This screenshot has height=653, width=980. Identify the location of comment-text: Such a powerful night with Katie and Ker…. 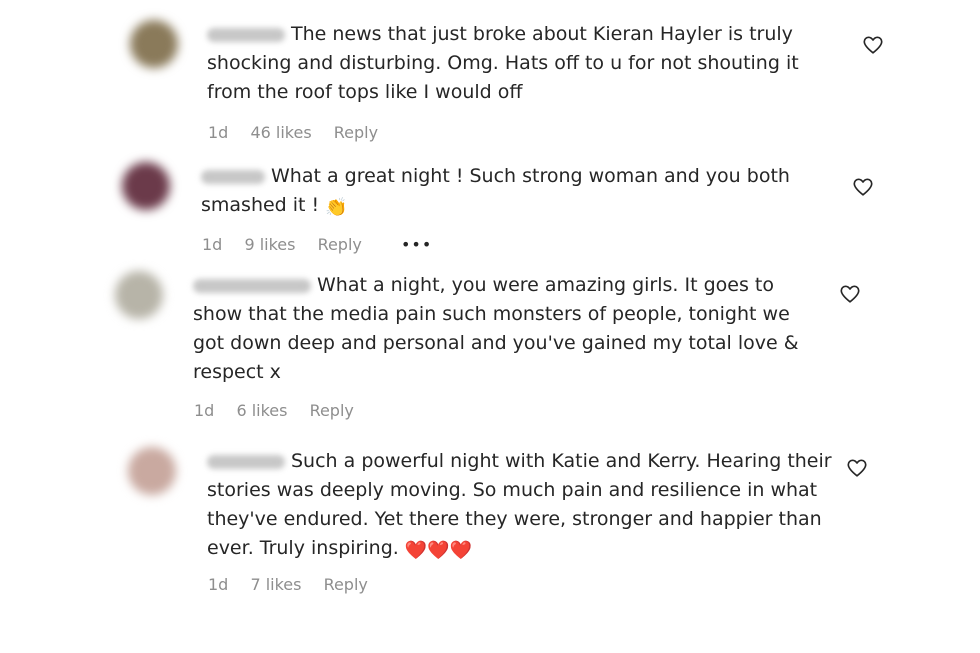
(519, 505).